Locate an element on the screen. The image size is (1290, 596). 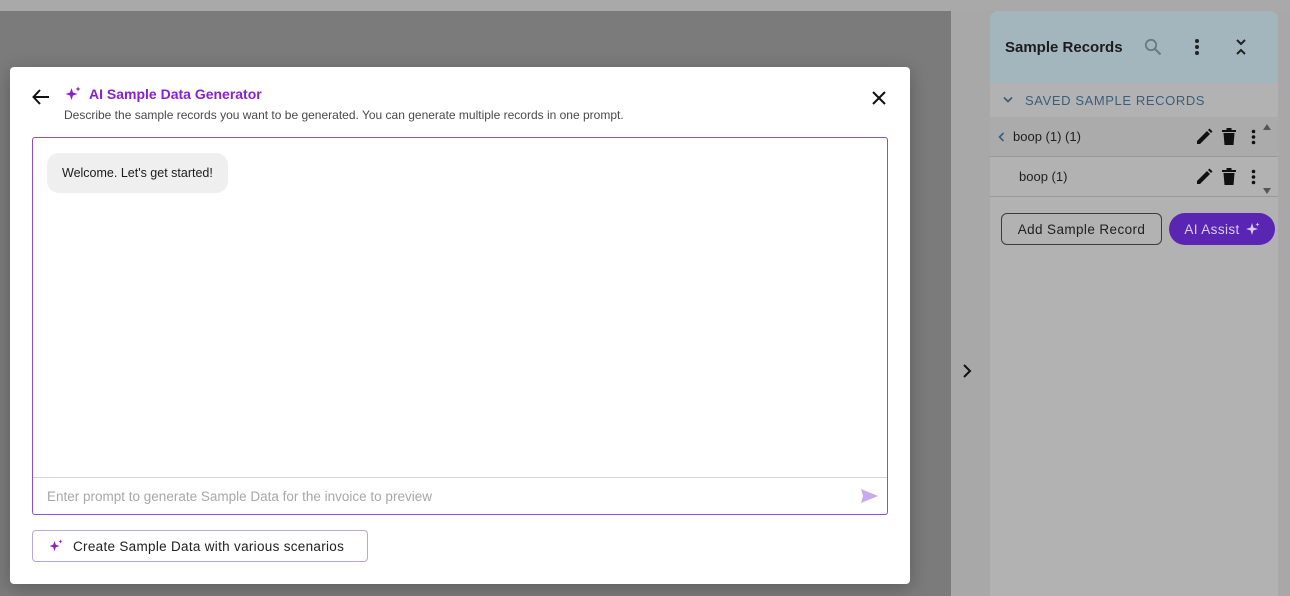
record-label: boop (1) is located at coordinates (1043, 176).